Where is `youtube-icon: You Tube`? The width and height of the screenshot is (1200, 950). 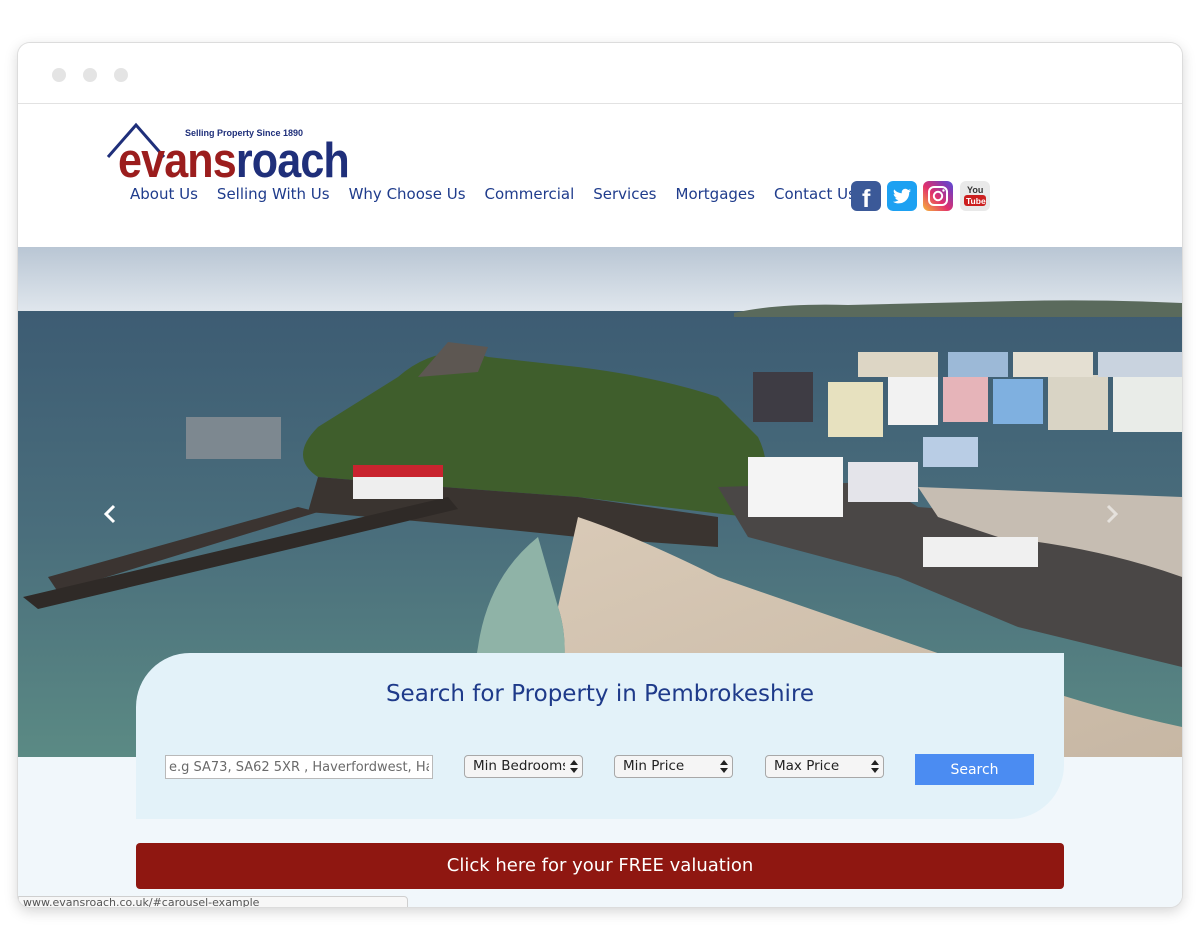
youtube-icon: You Tube is located at coordinates (975, 196).